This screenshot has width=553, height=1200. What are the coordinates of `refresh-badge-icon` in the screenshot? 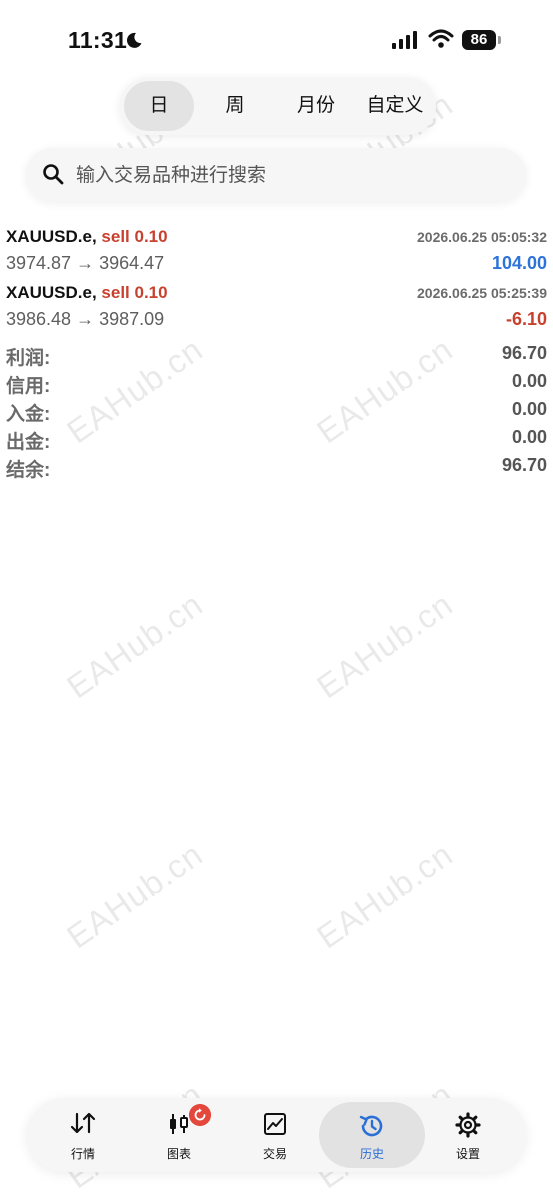 It's located at (200, 1115).